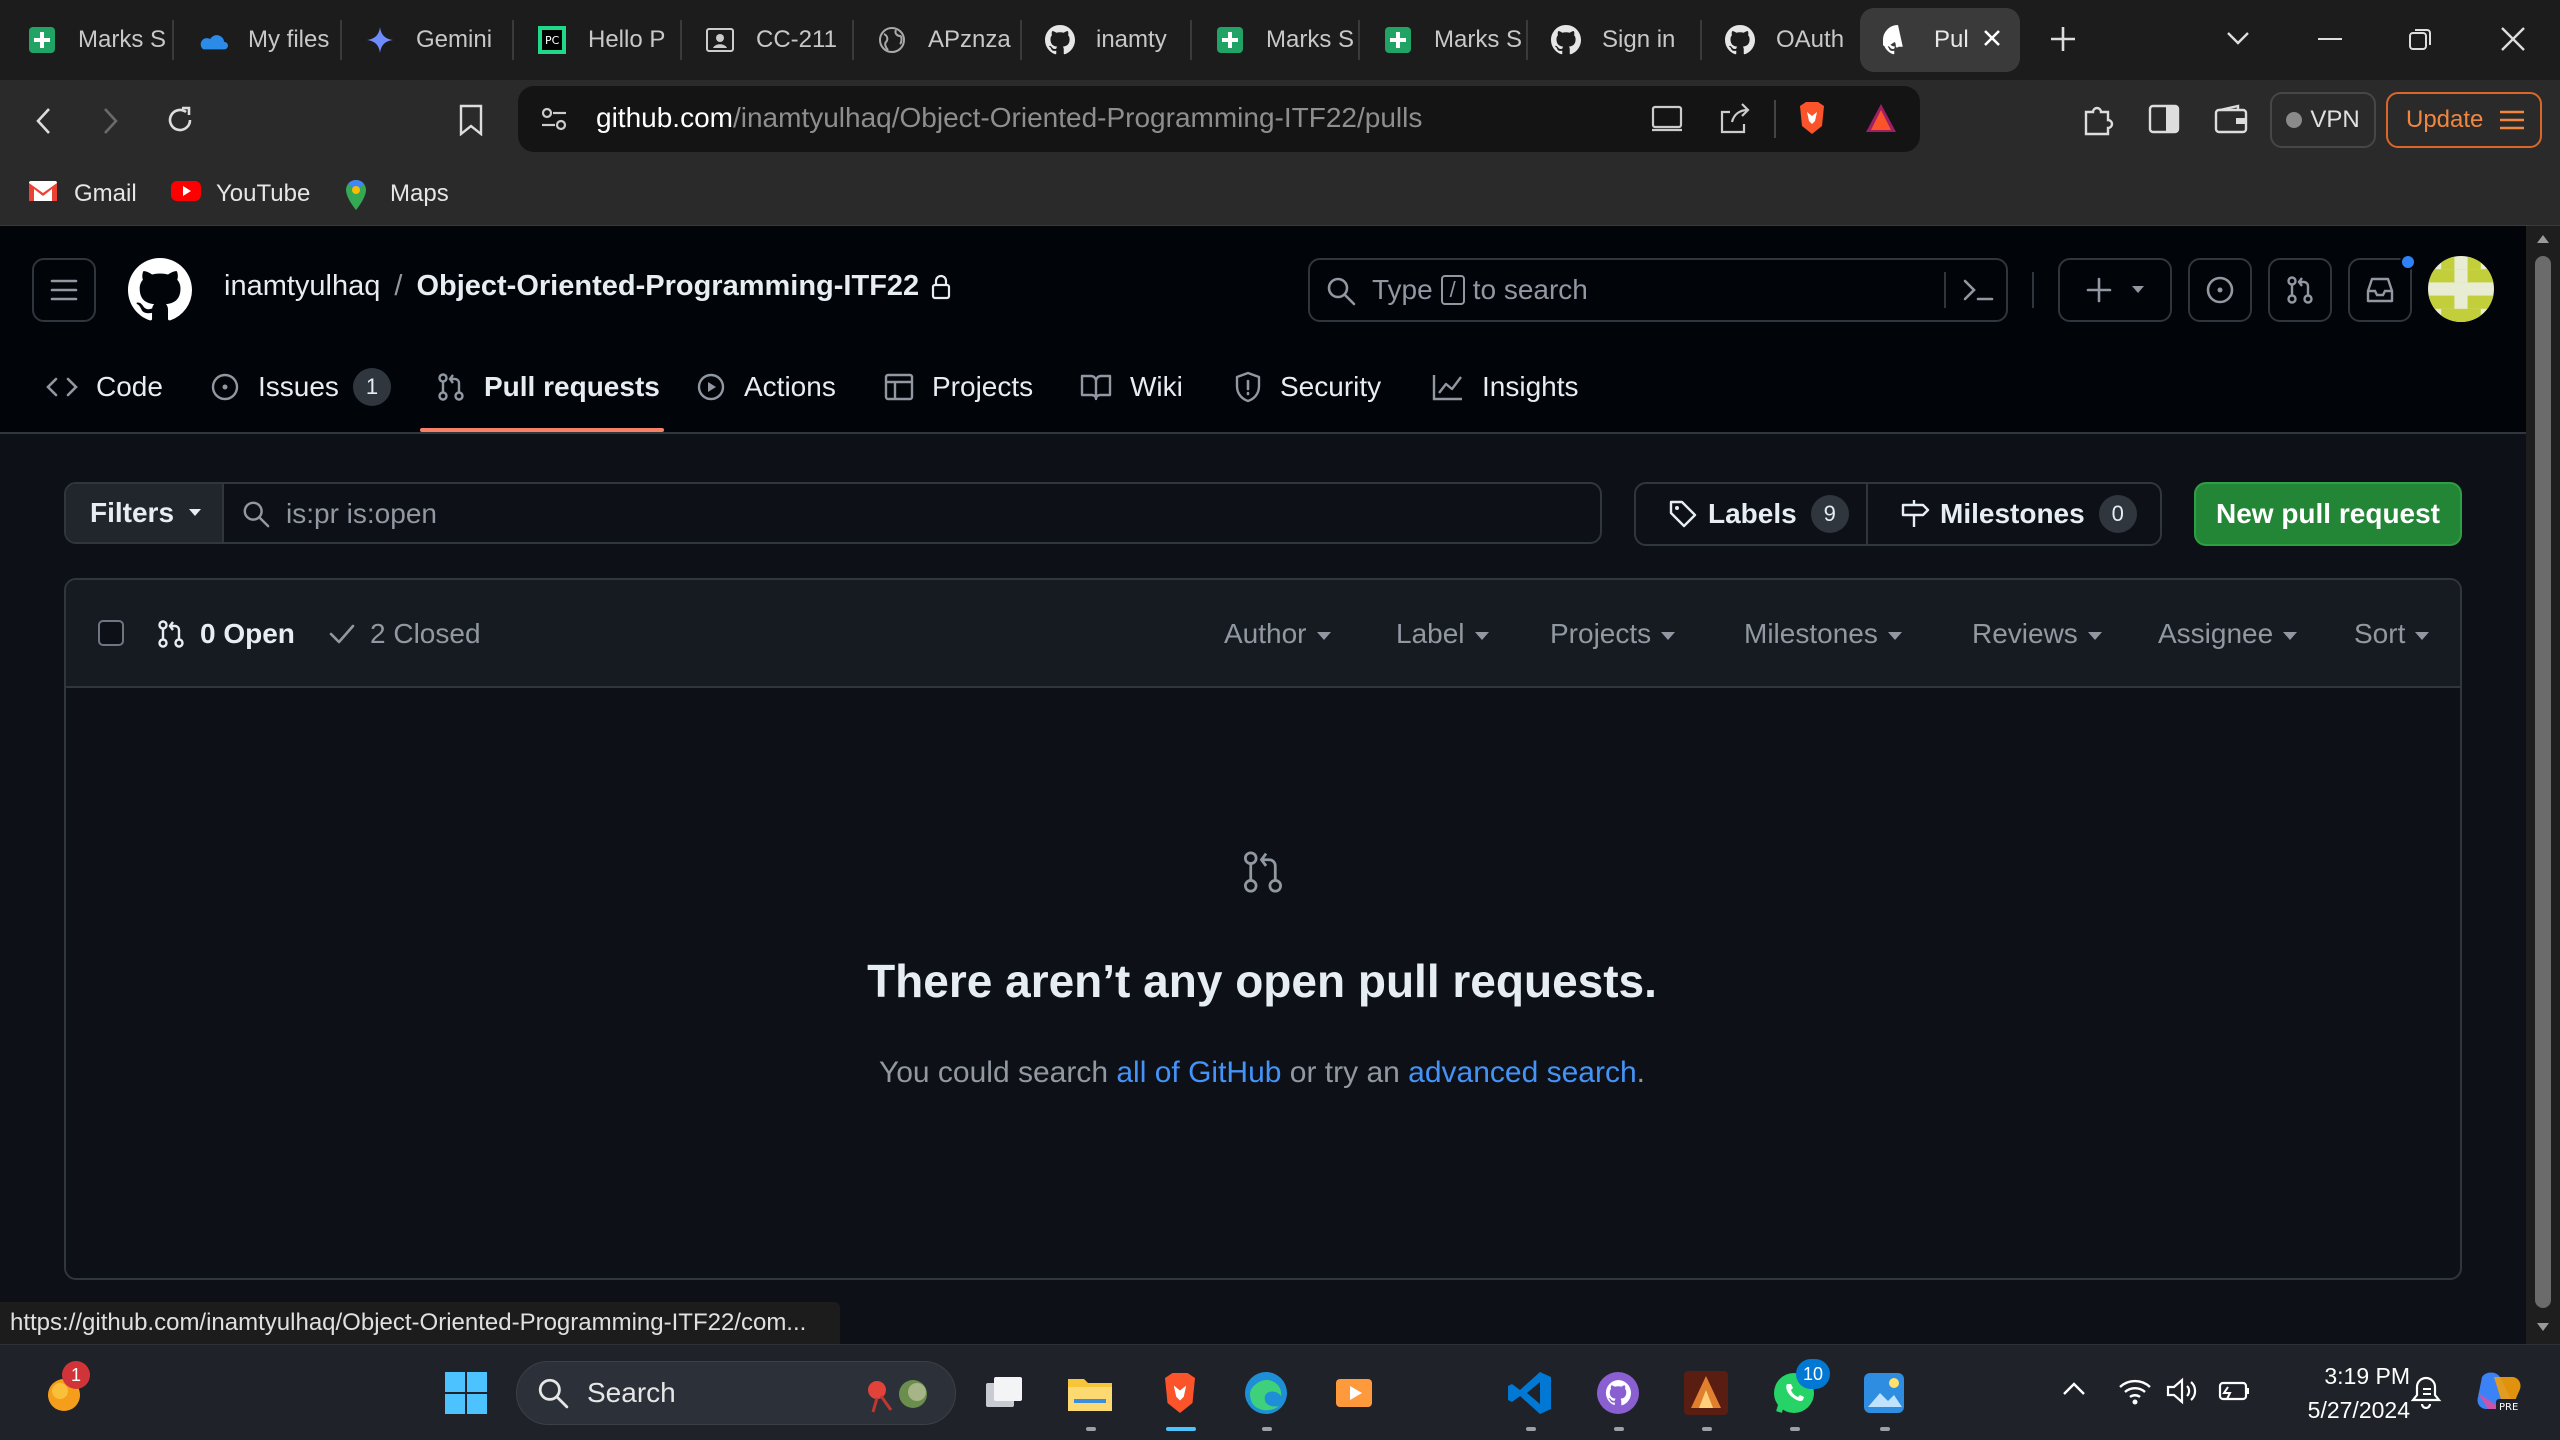 This screenshot has height=1440, width=2560. What do you see at coordinates (2238, 38) in the screenshot?
I see `chevron-down-icon` at bounding box center [2238, 38].